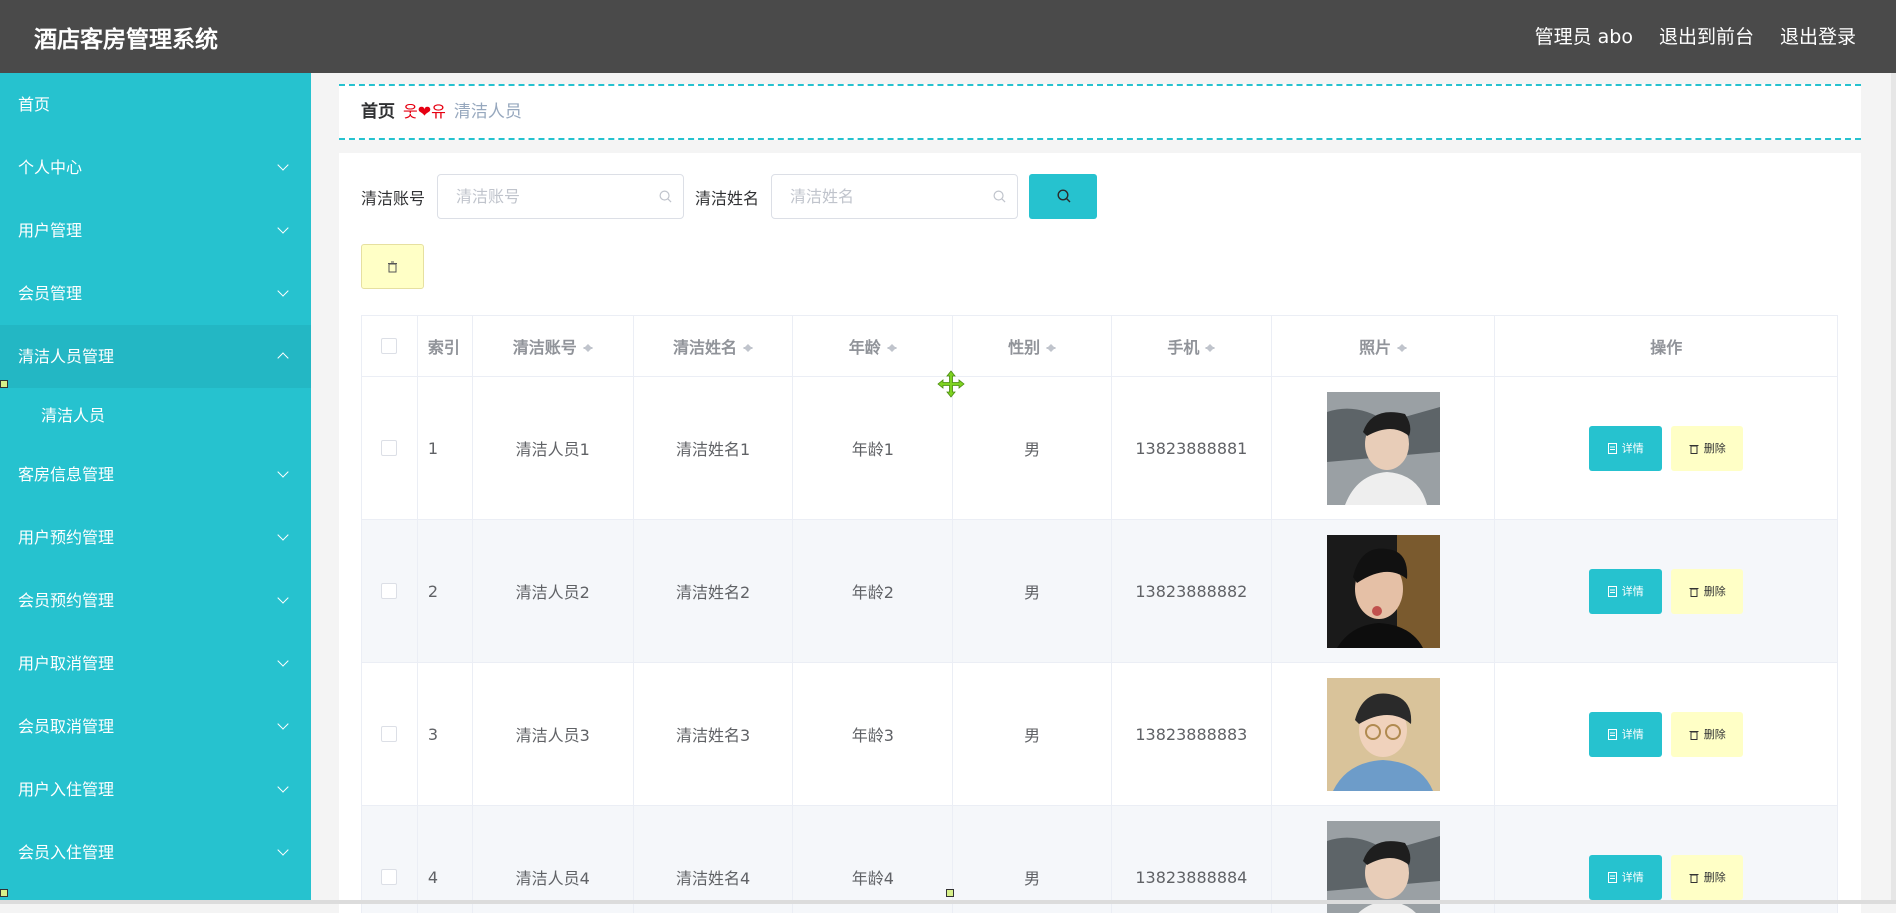 This screenshot has width=1896, height=913. Describe the element at coordinates (1063, 196) in the screenshot. I see `search-button` at that location.